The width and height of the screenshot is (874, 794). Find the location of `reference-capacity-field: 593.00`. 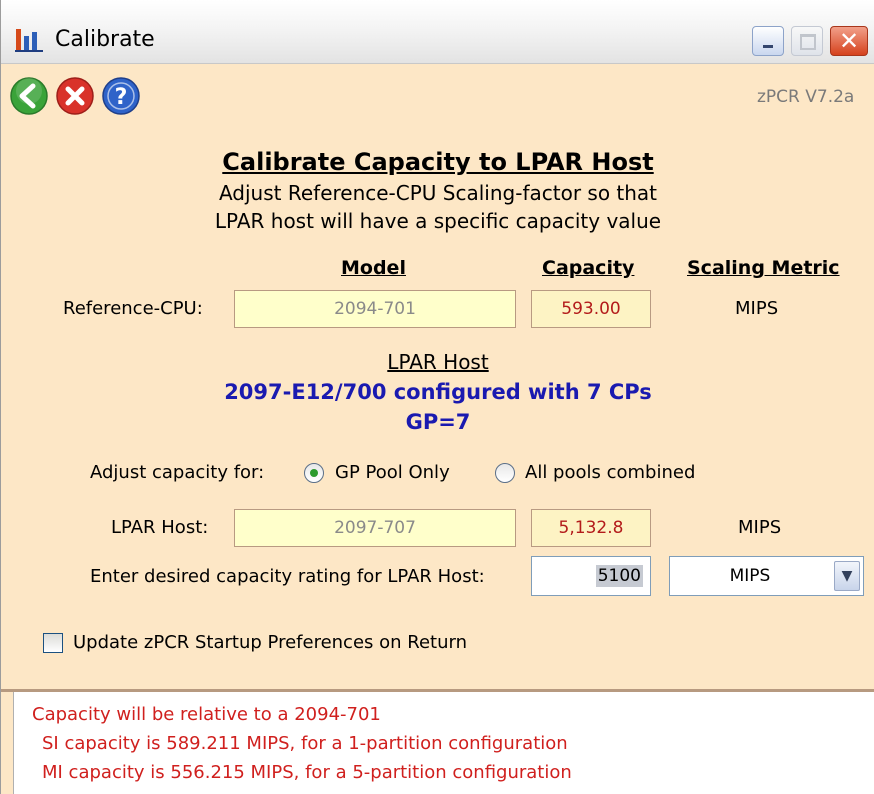

reference-capacity-field: 593.00 is located at coordinates (591, 309).